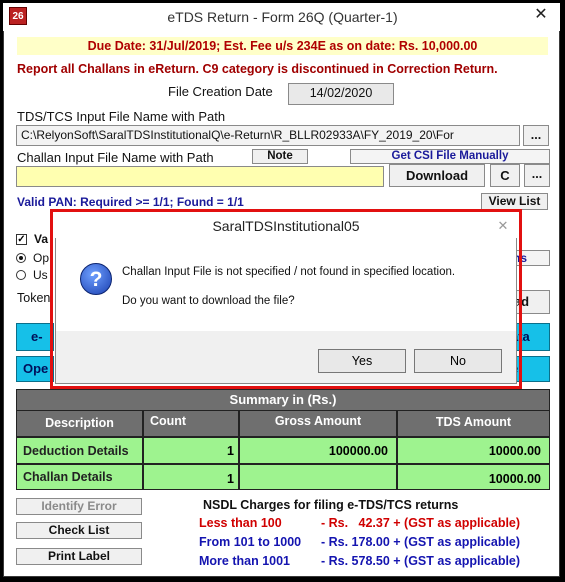  I want to click on tds-input-label: TDS/TCS Input File Name with Path, so click(121, 116).